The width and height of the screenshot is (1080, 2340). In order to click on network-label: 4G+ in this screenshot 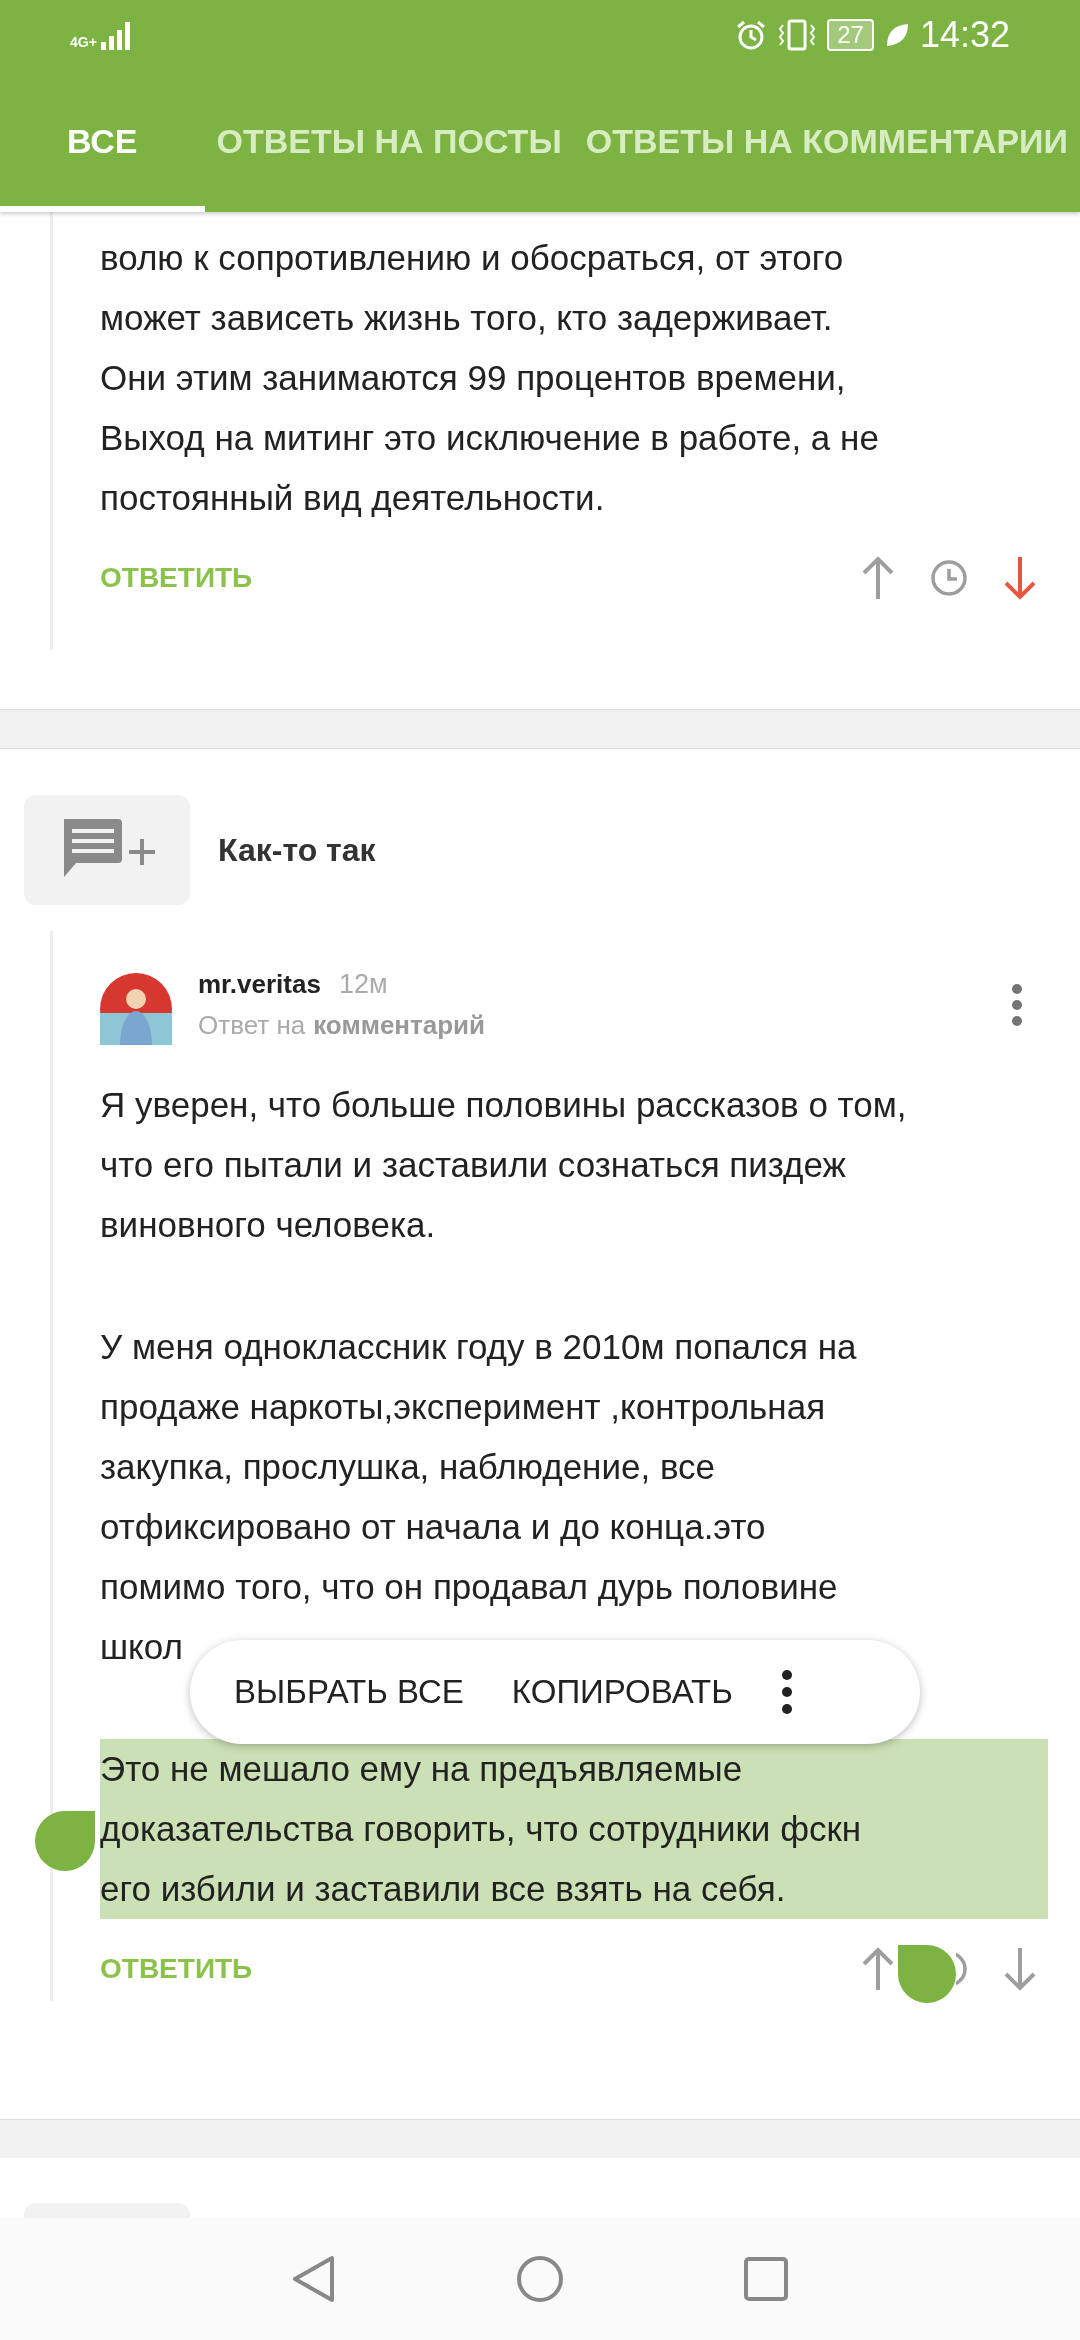, I will do `click(83, 42)`.